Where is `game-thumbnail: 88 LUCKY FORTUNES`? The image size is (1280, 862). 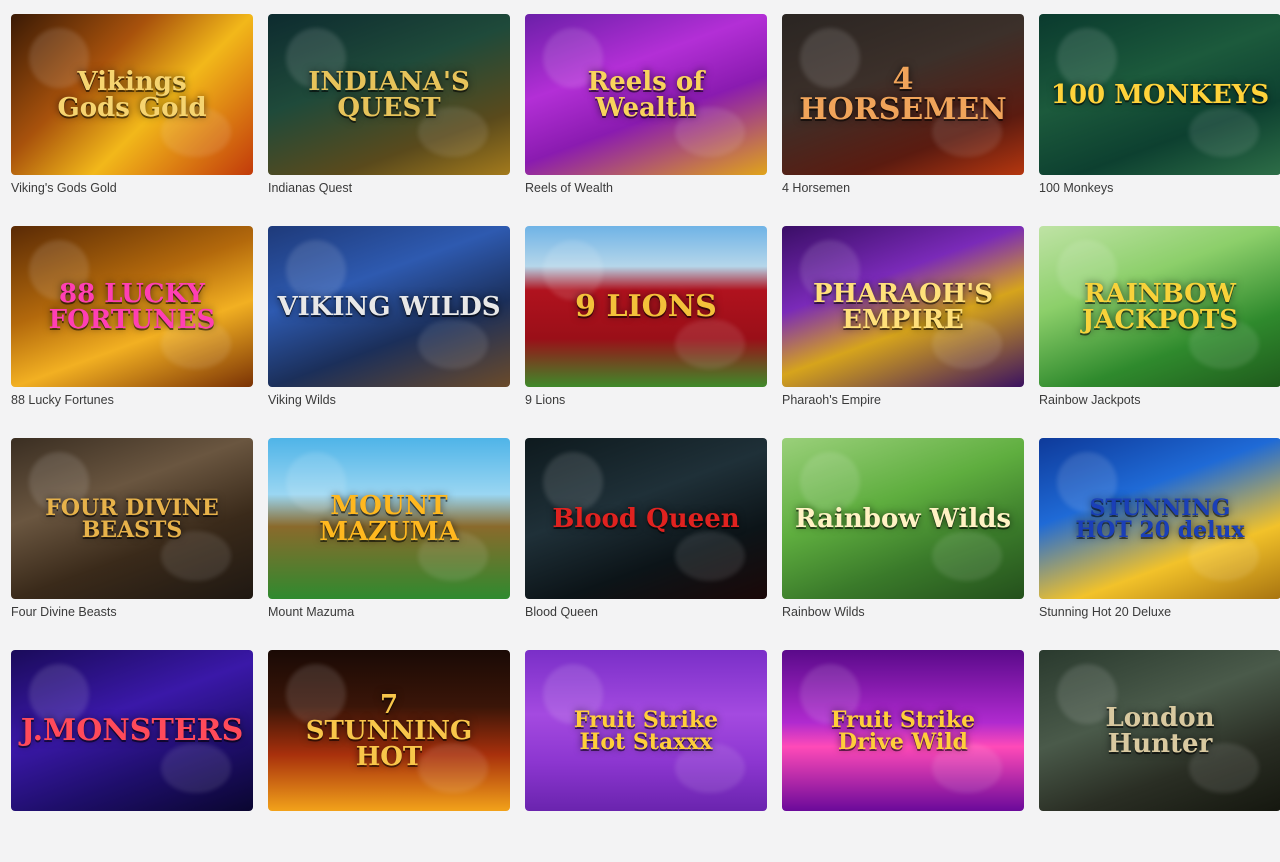 game-thumbnail: 88 LUCKY FORTUNES is located at coordinates (132, 306).